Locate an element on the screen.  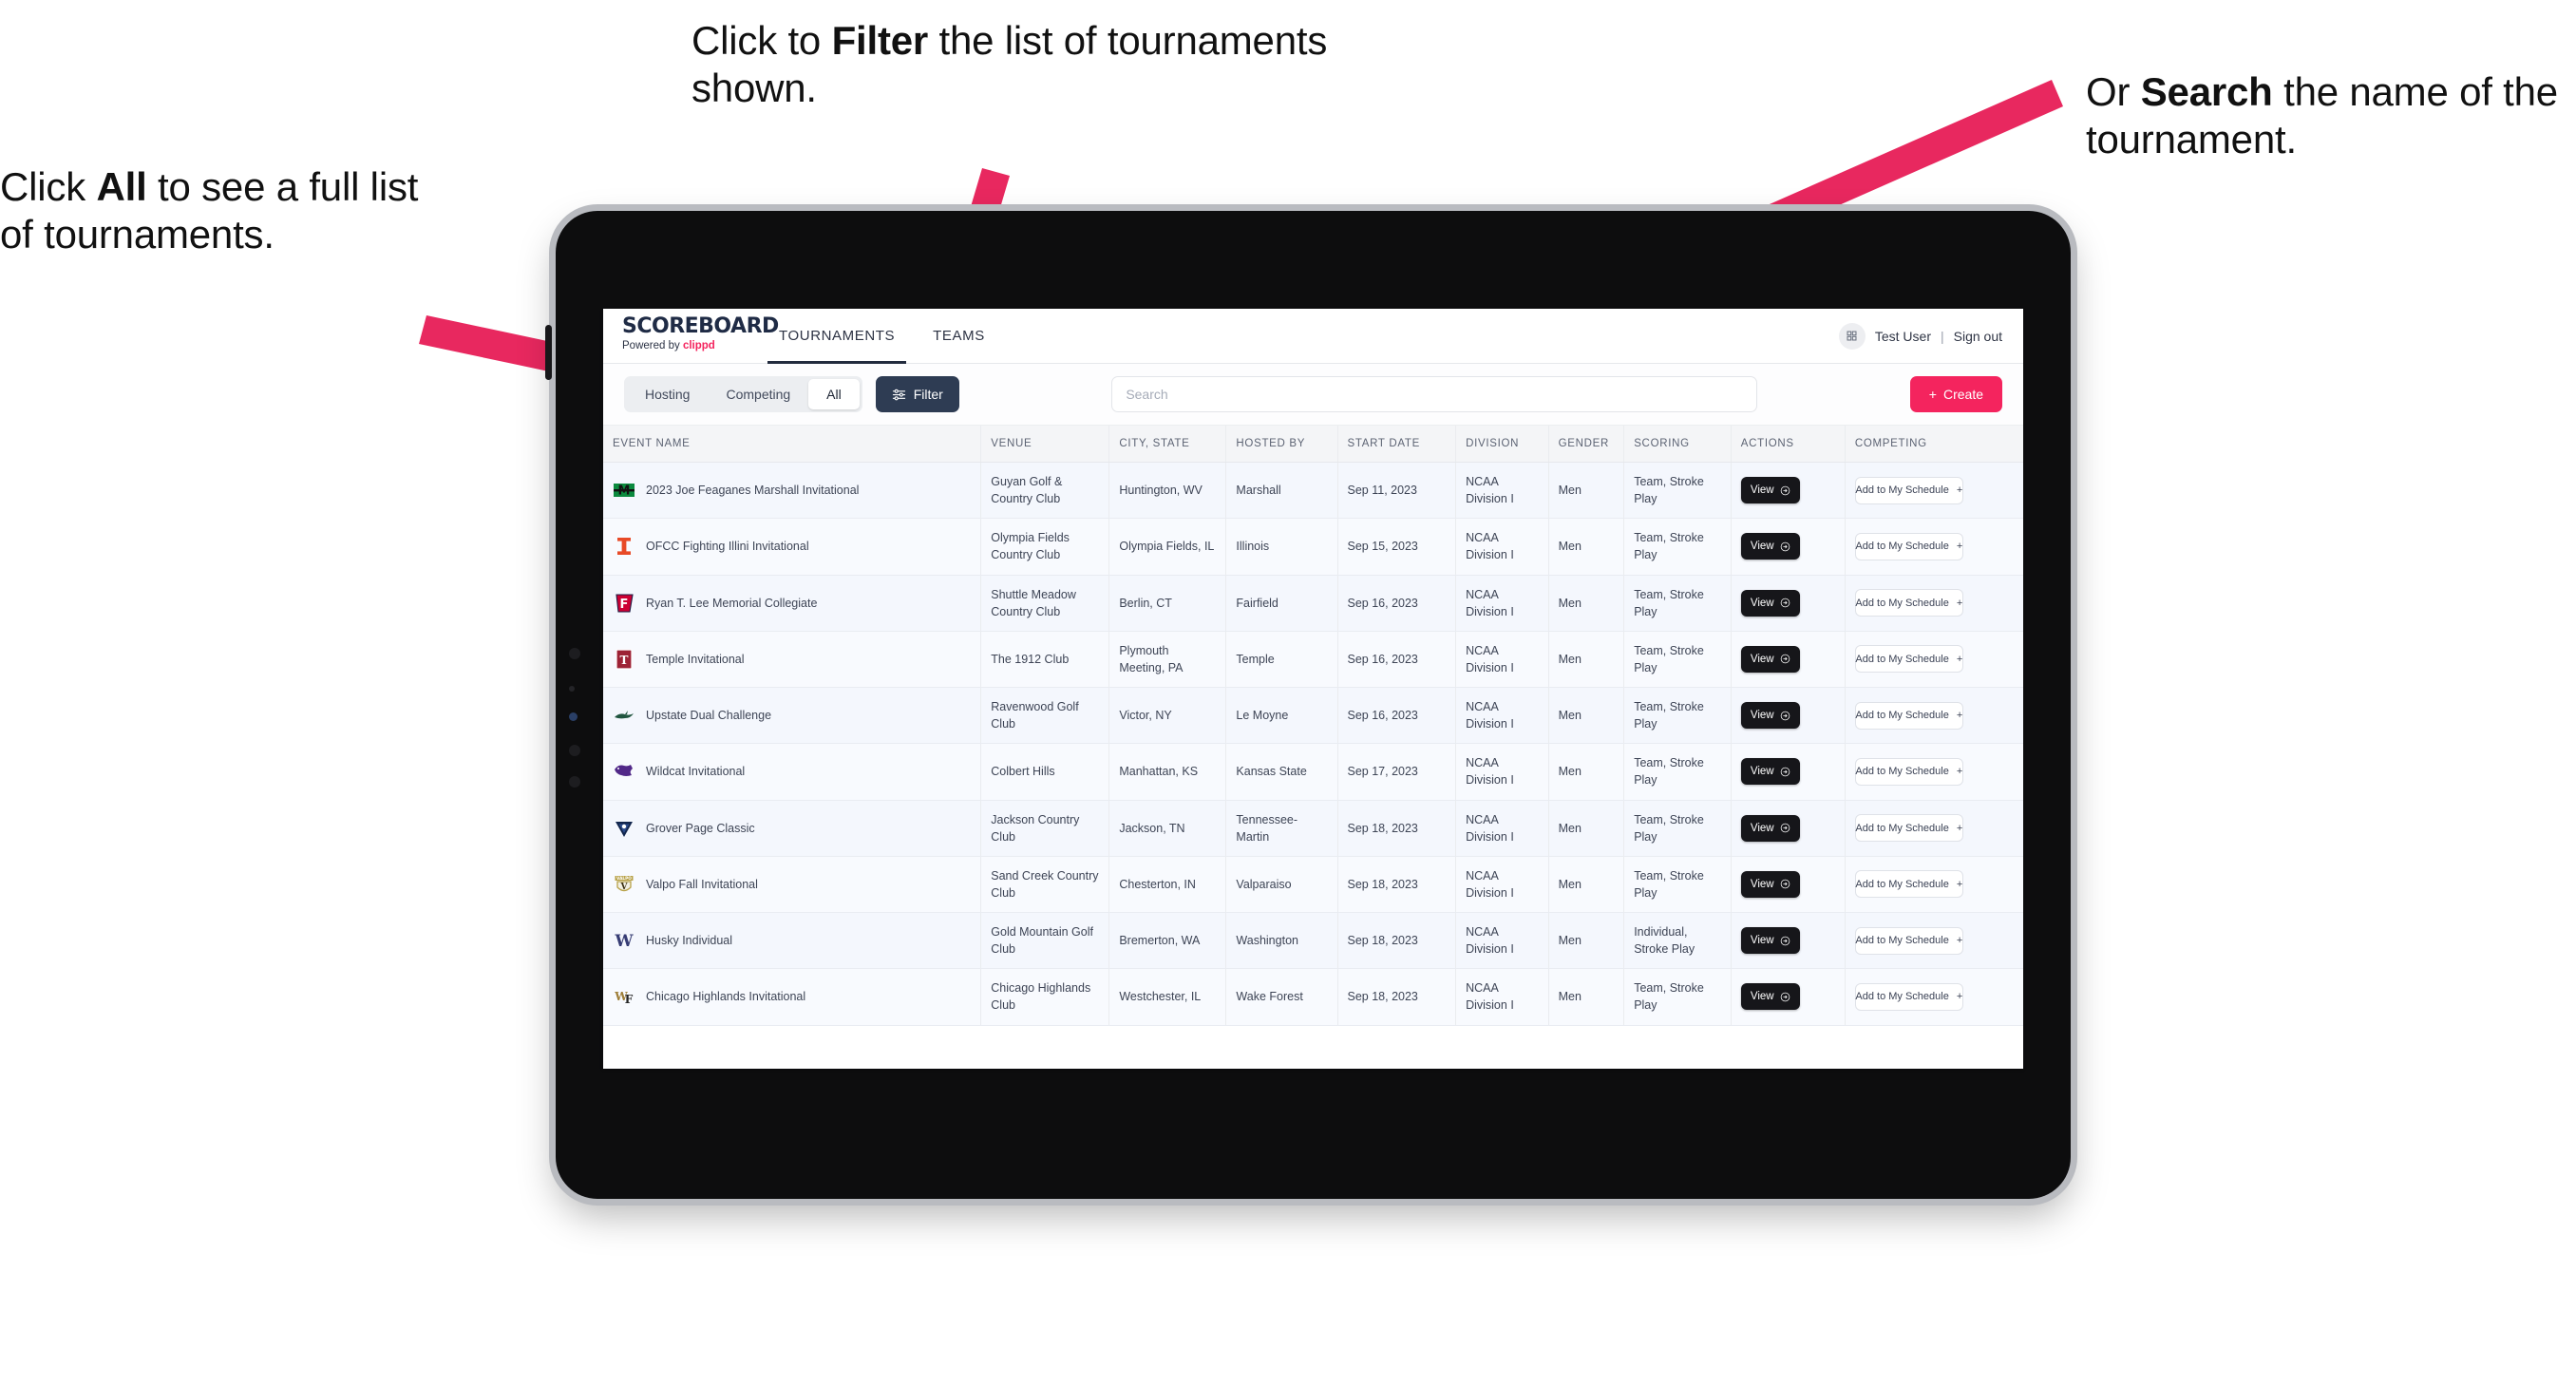
filter-button: Filter is located at coordinates (917, 394).